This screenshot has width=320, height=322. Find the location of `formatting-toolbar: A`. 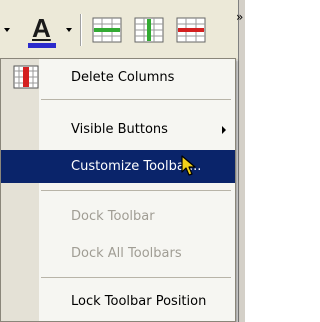

formatting-toolbar: A is located at coordinates (122, 30).